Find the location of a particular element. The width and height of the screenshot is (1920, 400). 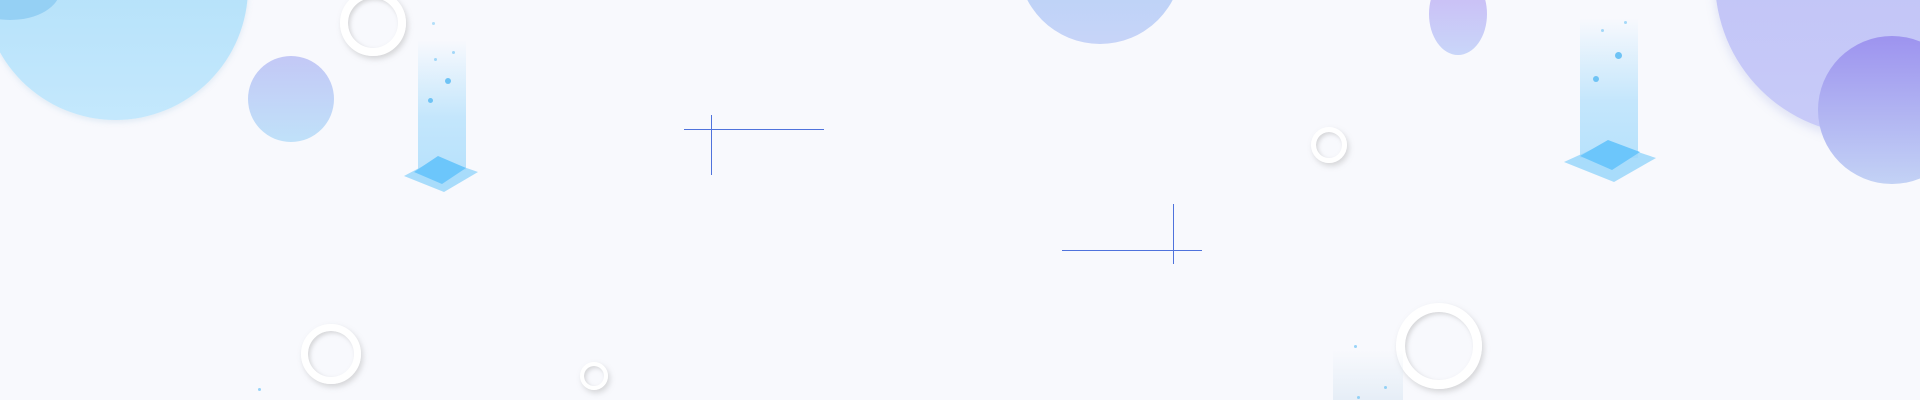

white-ring-top-left is located at coordinates (373, 28).